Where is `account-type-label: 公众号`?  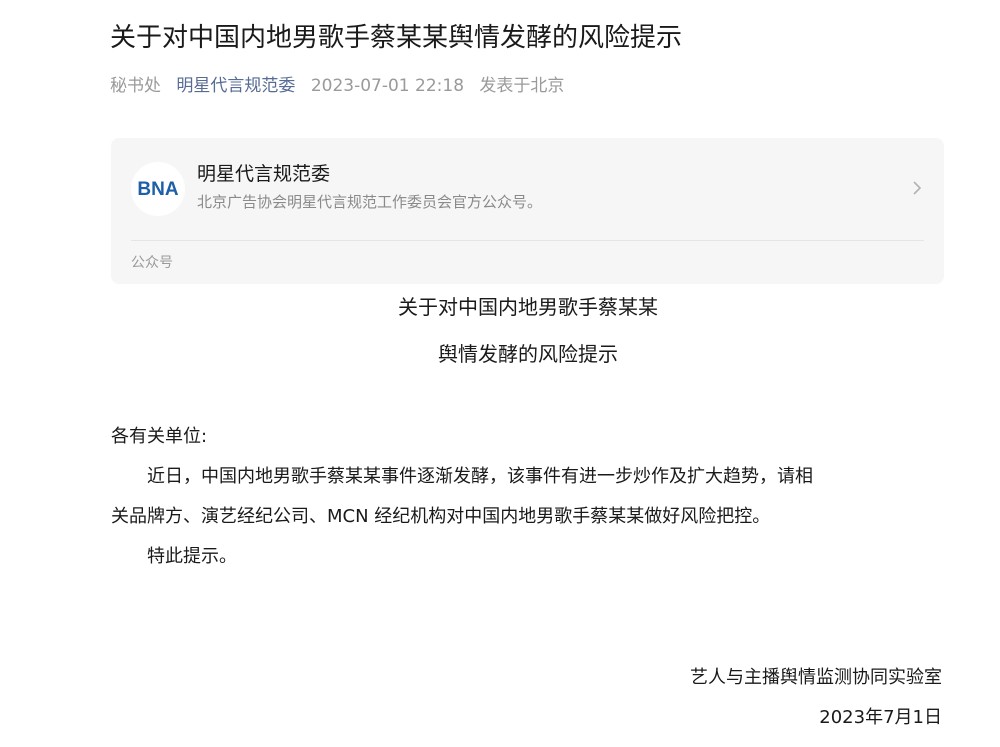
account-type-label: 公众号 is located at coordinates (152, 263).